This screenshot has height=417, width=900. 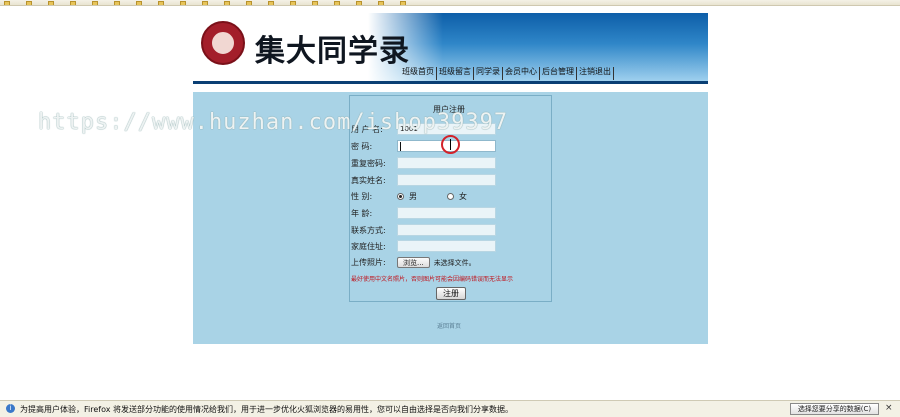 What do you see at coordinates (450, 3) in the screenshot?
I see `bookmarks-toolbar` at bounding box center [450, 3].